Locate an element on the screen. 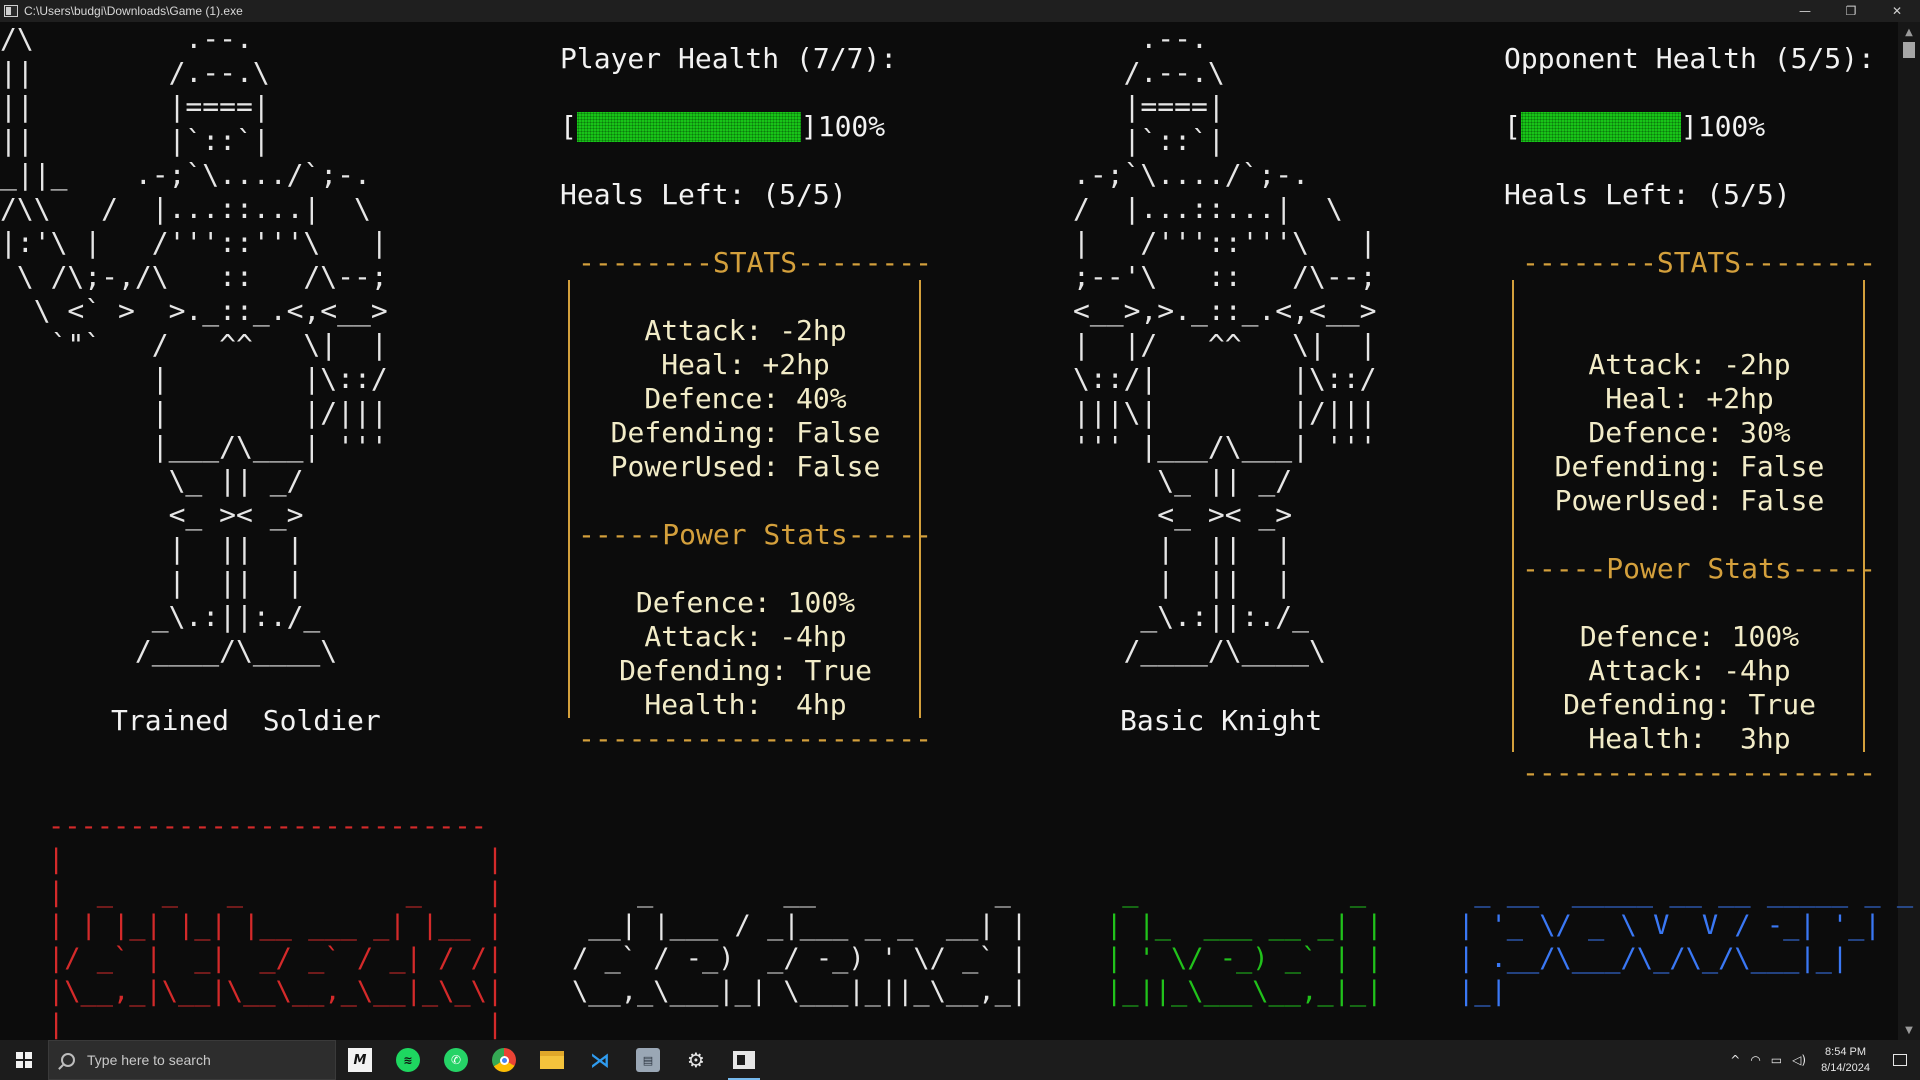 The image size is (1920, 1080). window-controls: — ❐ ✕ is located at coordinates (1851, 11).